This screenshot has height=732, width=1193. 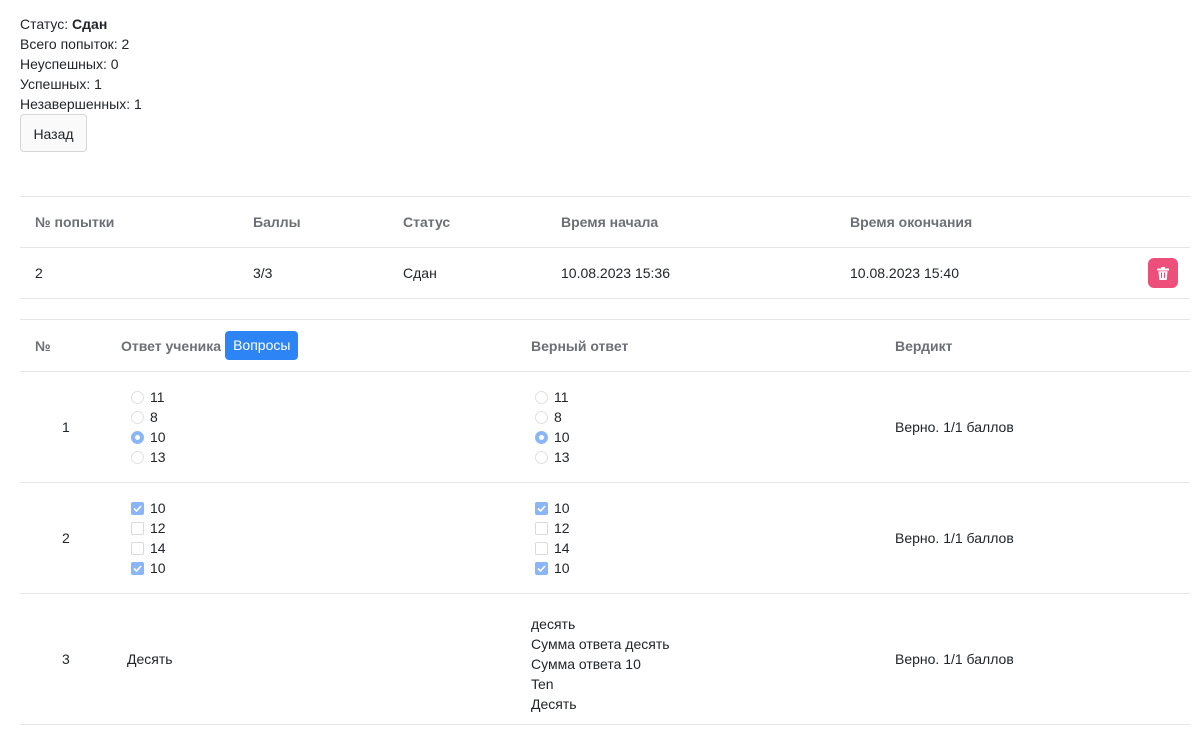 I want to click on question-number: 2, so click(x=66, y=538).